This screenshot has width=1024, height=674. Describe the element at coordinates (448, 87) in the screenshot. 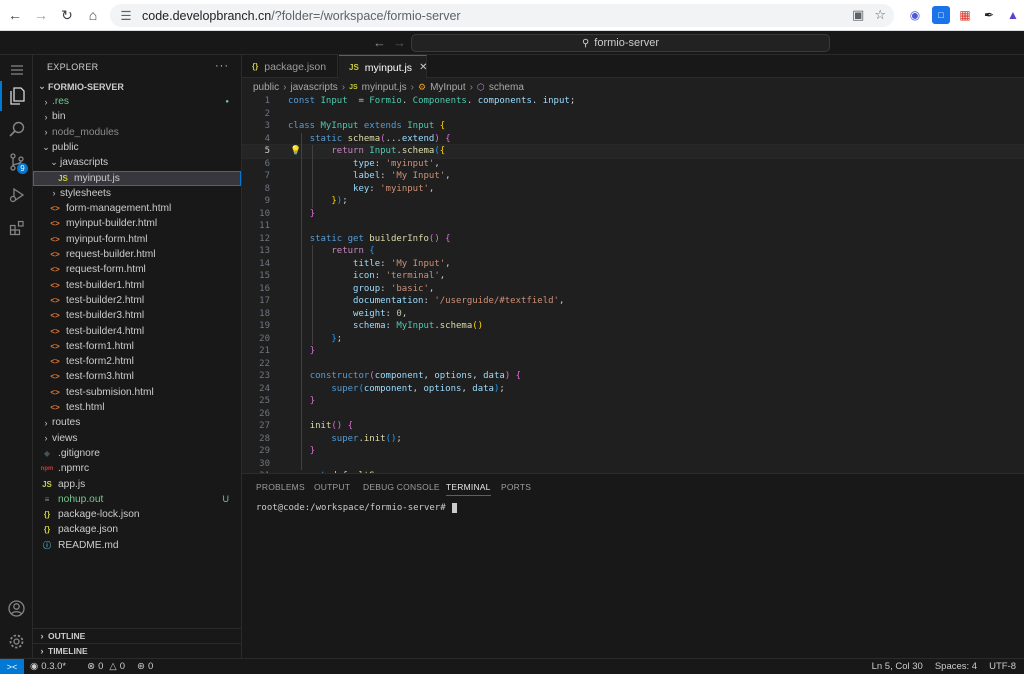

I see `breadcrumb-item: MyInput` at that location.